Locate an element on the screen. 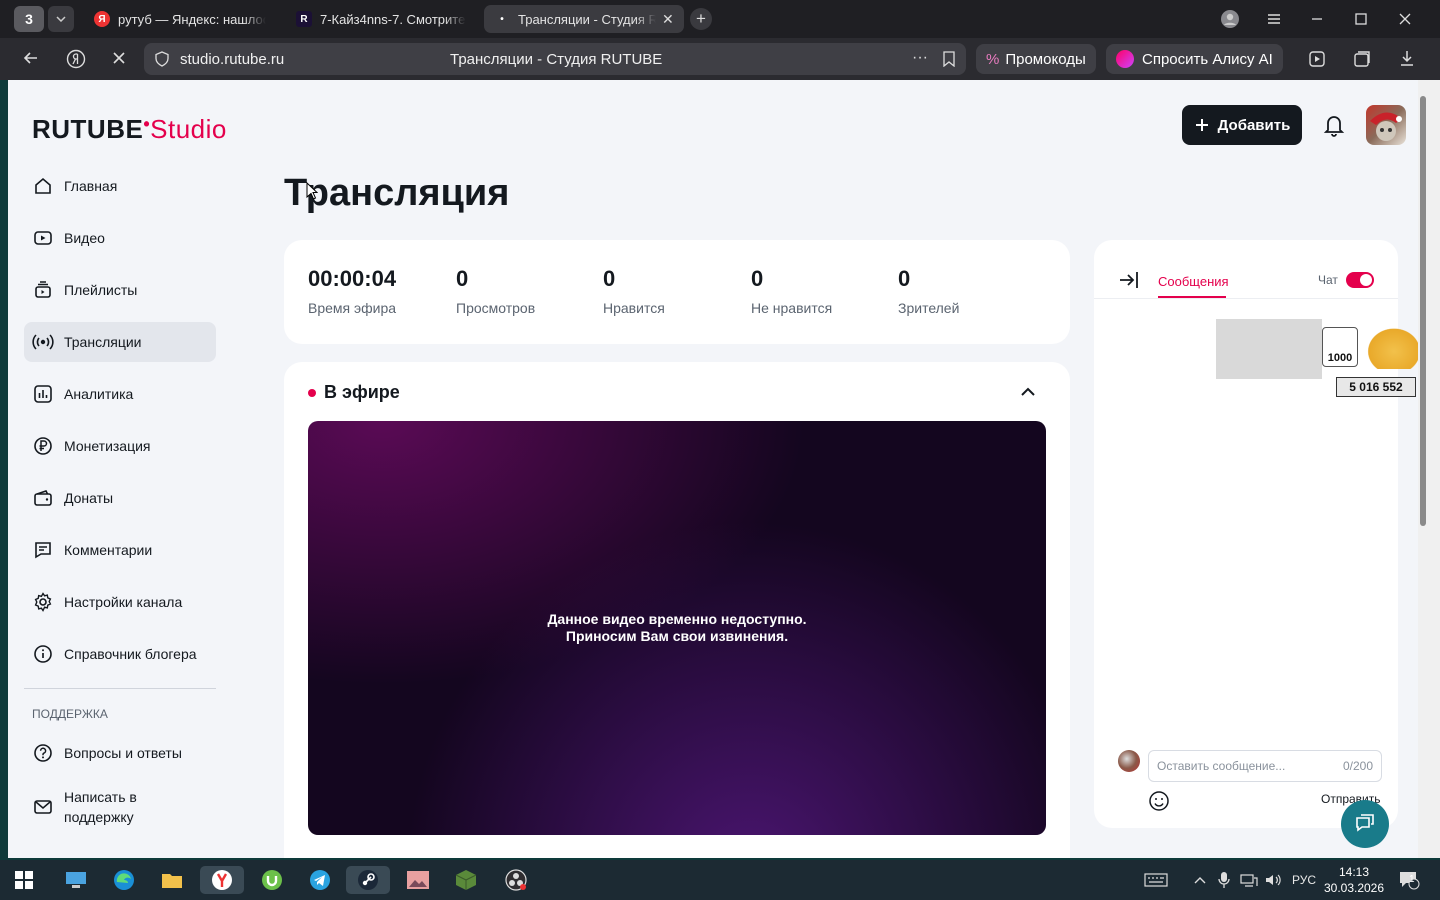 The width and height of the screenshot is (1440, 900). close-tab-icon: ✕ is located at coordinates (668, 19).